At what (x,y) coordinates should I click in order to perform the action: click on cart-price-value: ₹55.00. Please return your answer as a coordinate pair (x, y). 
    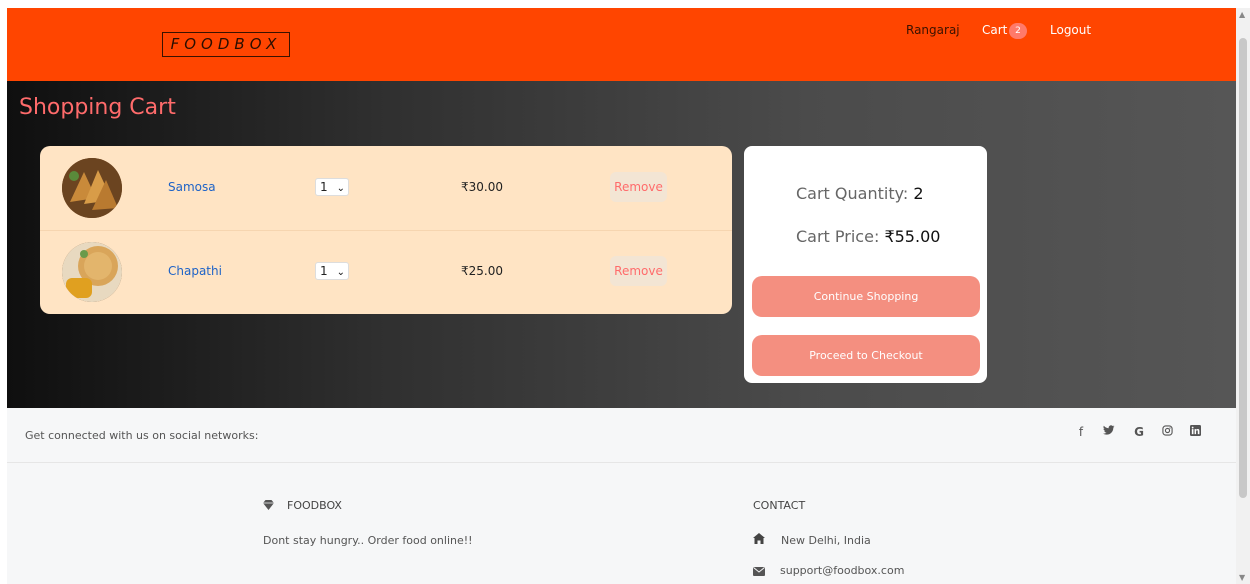
    Looking at the image, I should click on (912, 236).